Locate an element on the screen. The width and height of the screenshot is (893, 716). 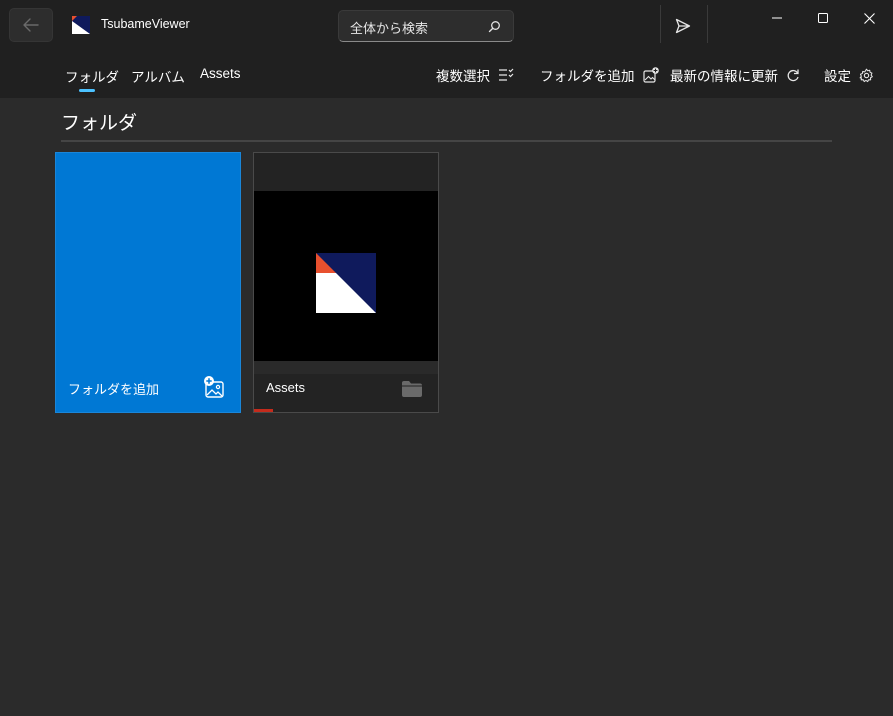
settings-button: 設定 is located at coordinates (849, 75).